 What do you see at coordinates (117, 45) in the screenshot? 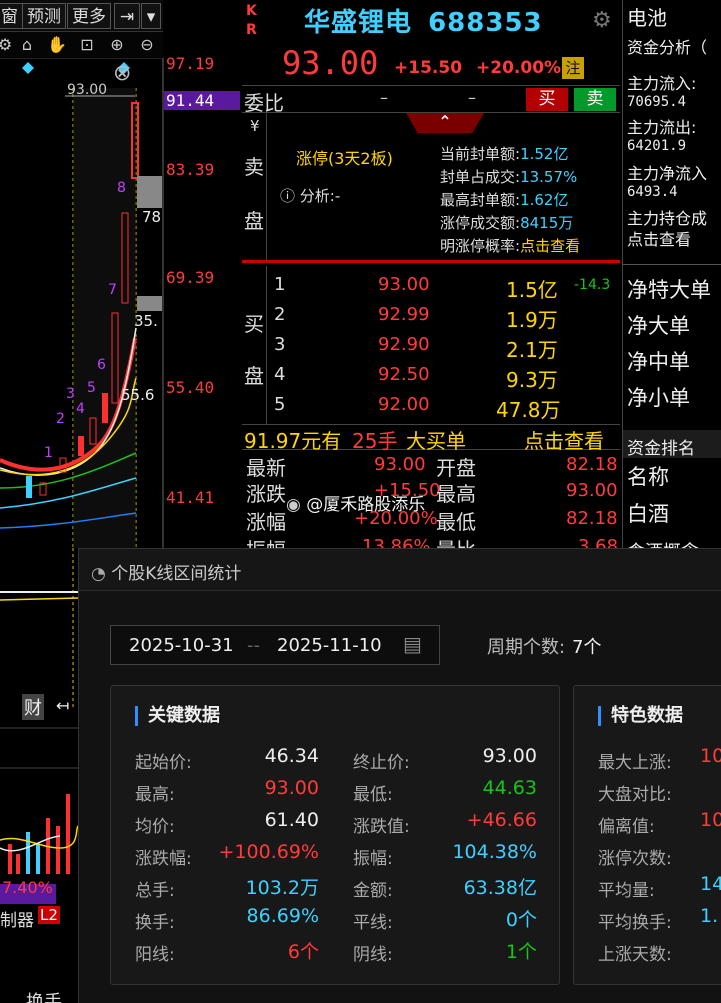
I see `zoom-in-icon: ⊕` at bounding box center [117, 45].